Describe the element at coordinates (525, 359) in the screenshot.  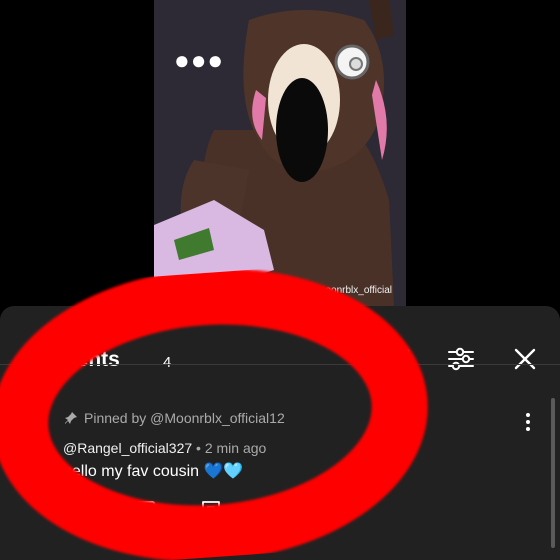
I see `close-icon` at that location.